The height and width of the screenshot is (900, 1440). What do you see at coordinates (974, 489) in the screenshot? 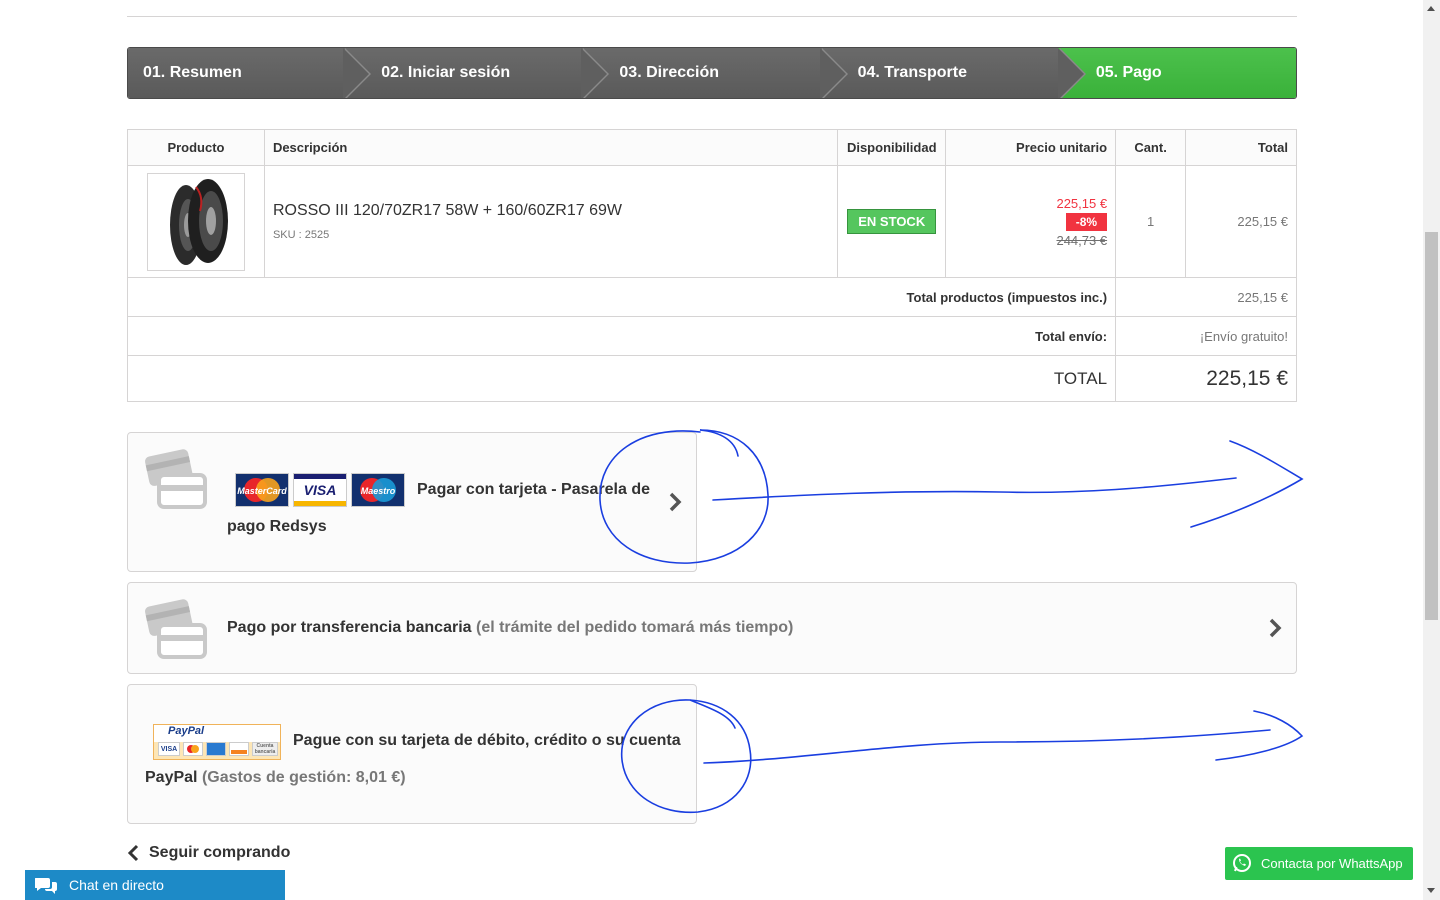
I see `annotation-arrow-card` at bounding box center [974, 489].